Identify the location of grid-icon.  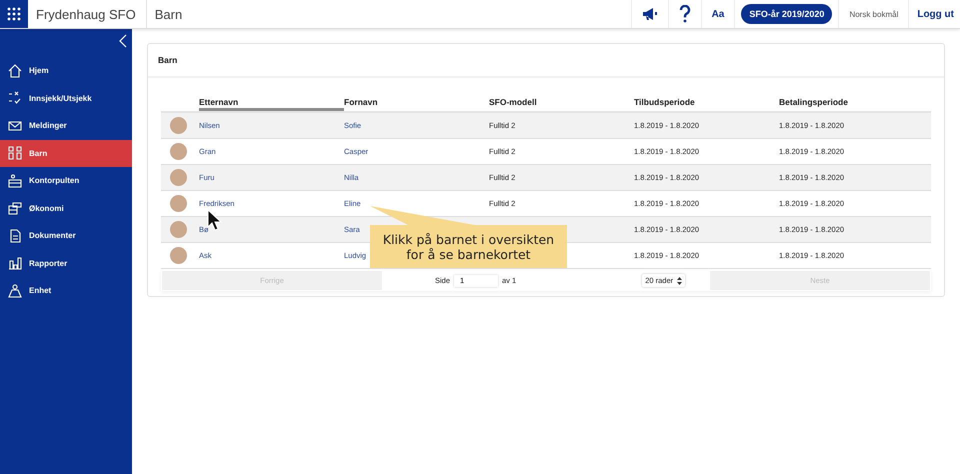
(14, 14).